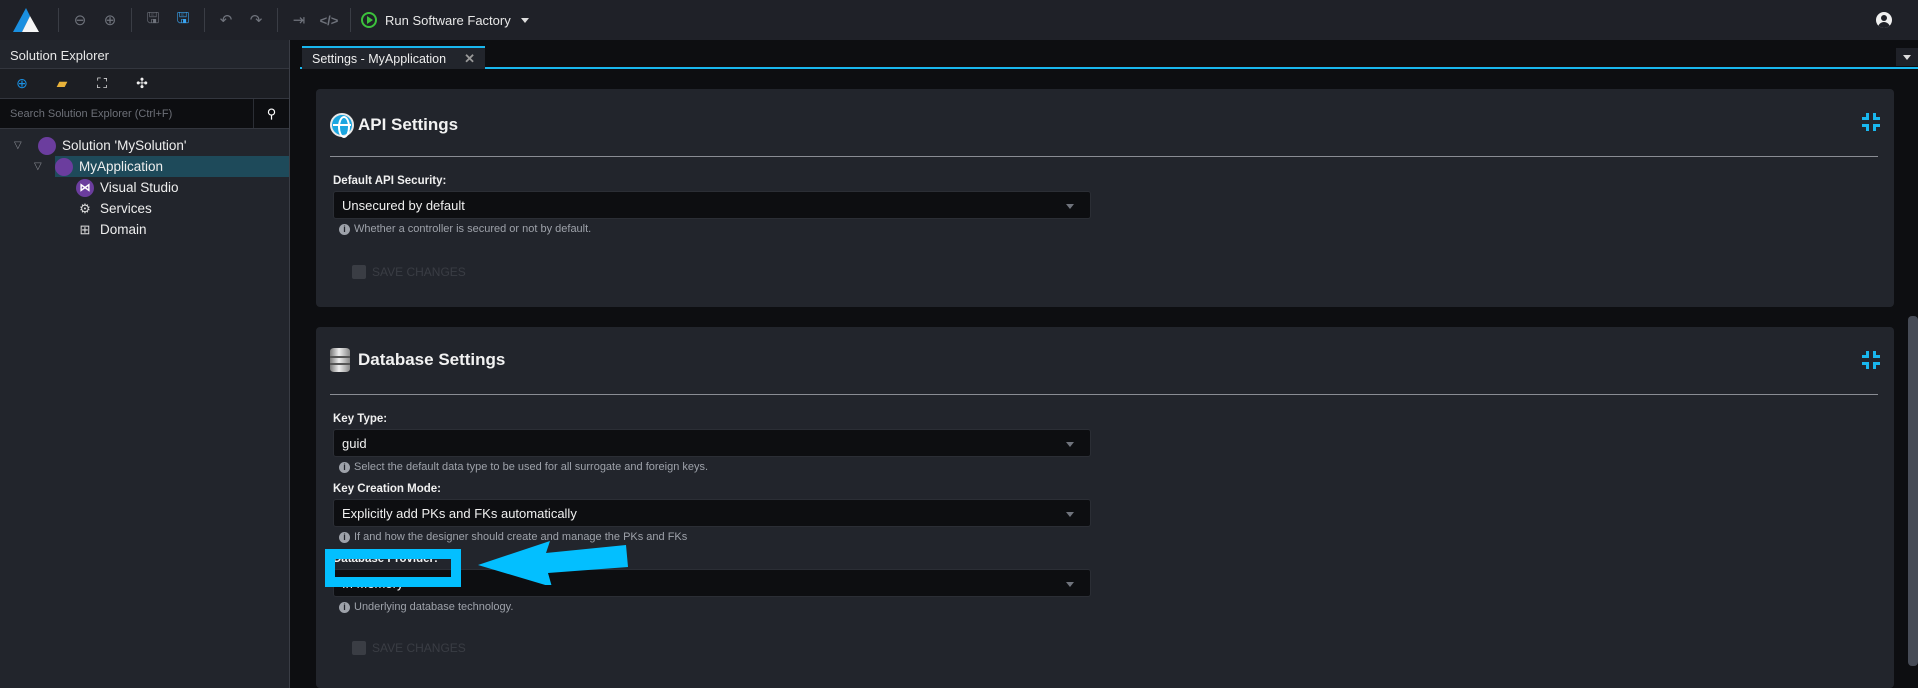 Image resolution: width=1918 pixels, height=688 pixels. What do you see at coordinates (459, 513) in the screenshot?
I see `select-value: Explicitly add PKs and FKs automatically` at bounding box center [459, 513].